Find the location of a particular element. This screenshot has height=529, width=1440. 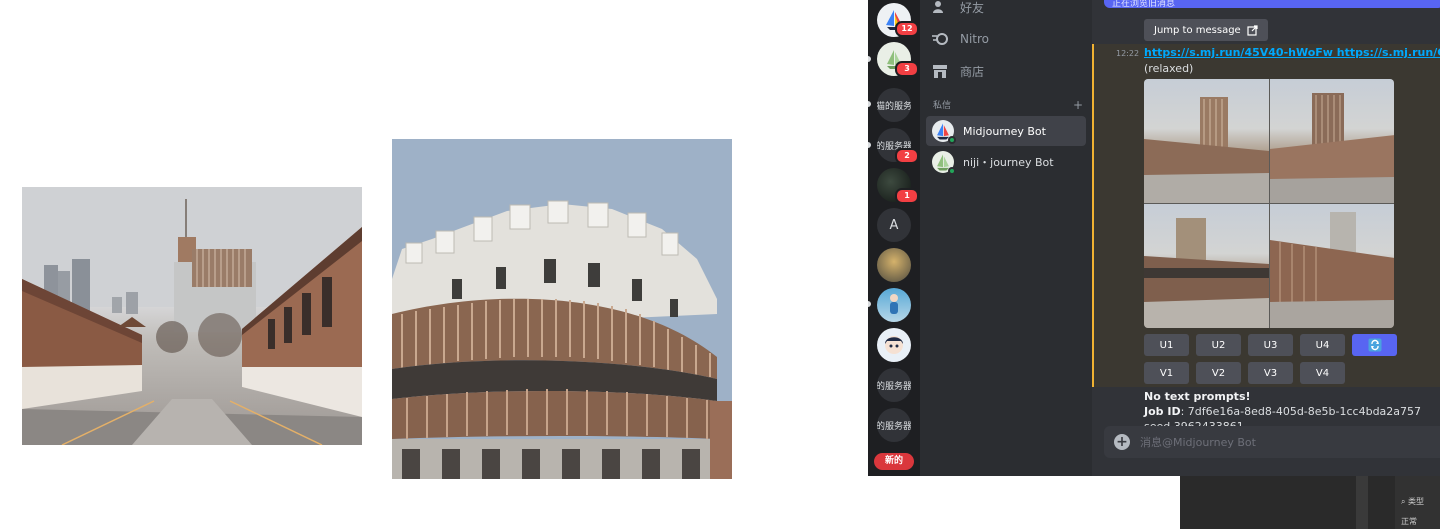

jump-to-message-button: Jump to message is located at coordinates (1206, 30).